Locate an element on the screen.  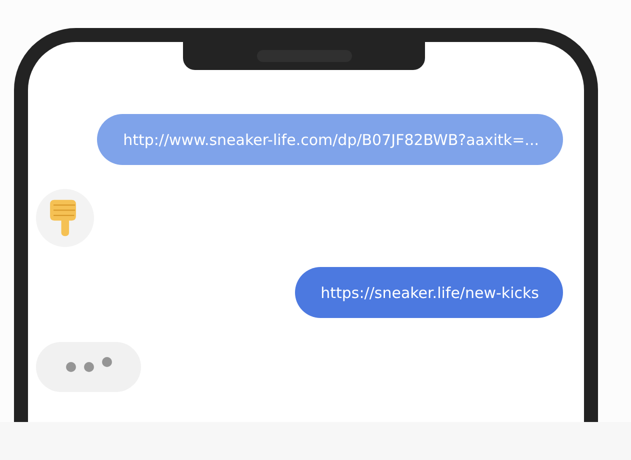
thumbs-down-icon is located at coordinates (63, 218).